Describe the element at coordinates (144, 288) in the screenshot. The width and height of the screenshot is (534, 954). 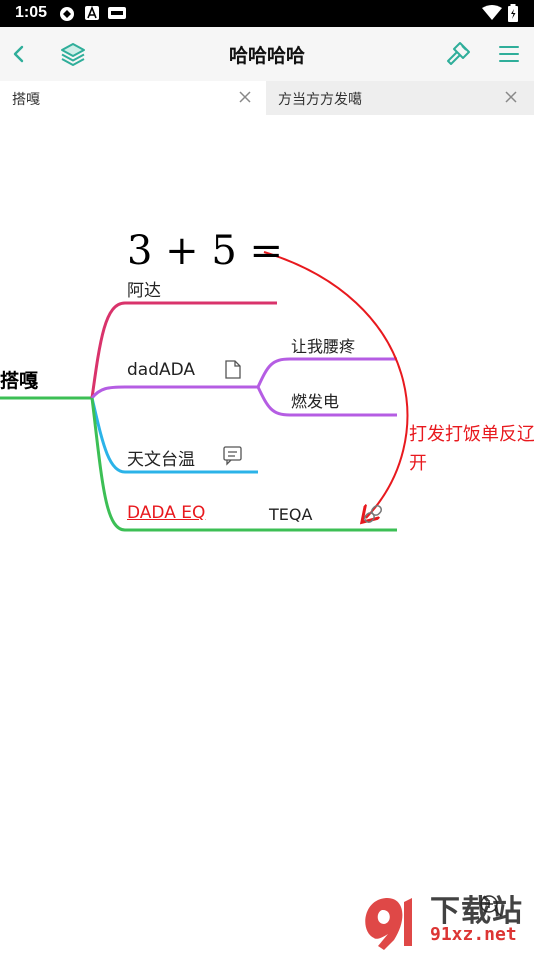
I see `branch-node-1: 阿达` at that location.